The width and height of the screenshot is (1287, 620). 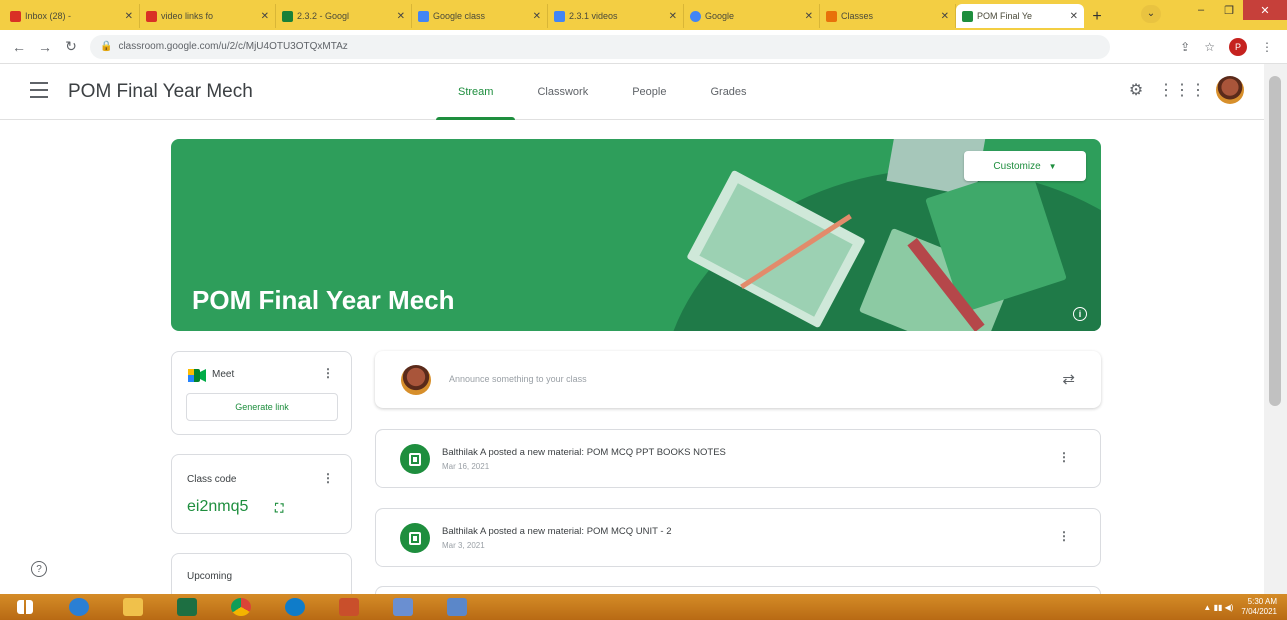 What do you see at coordinates (1005, 16) in the screenshot?
I see `tab-label: POM Final Ye` at bounding box center [1005, 16].